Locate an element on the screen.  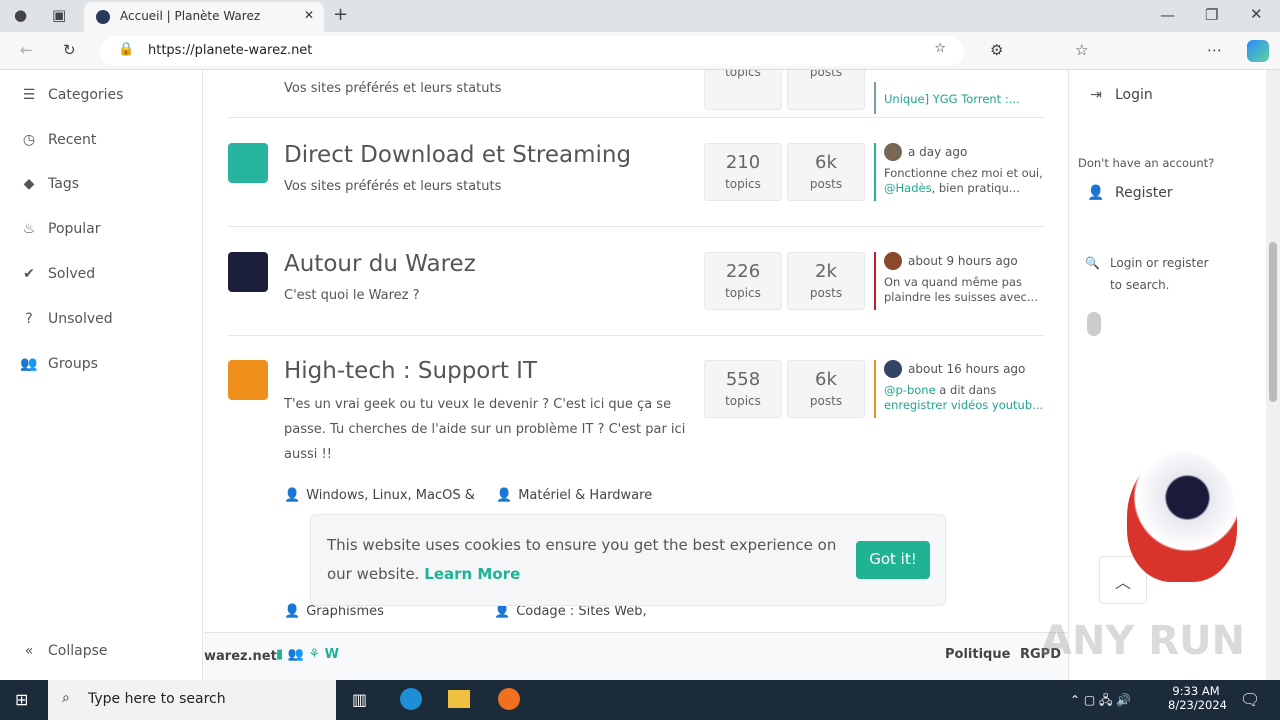
maximize-icon: ❐ is located at coordinates (1211, 15).